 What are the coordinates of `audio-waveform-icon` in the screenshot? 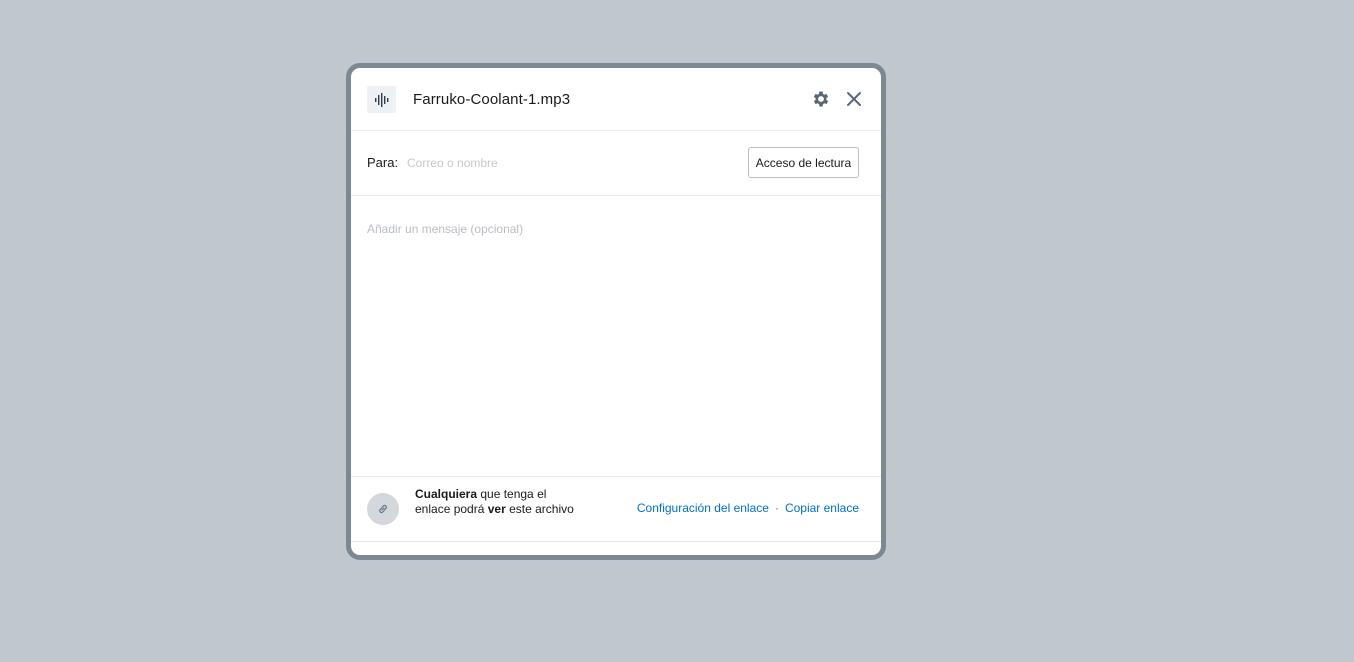 It's located at (381, 99).